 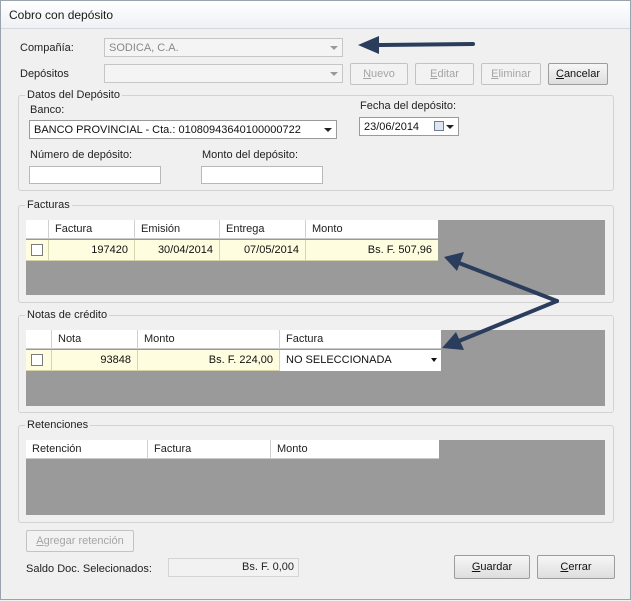 What do you see at coordinates (501, 277) in the screenshot?
I see `arrow-invoice-row` at bounding box center [501, 277].